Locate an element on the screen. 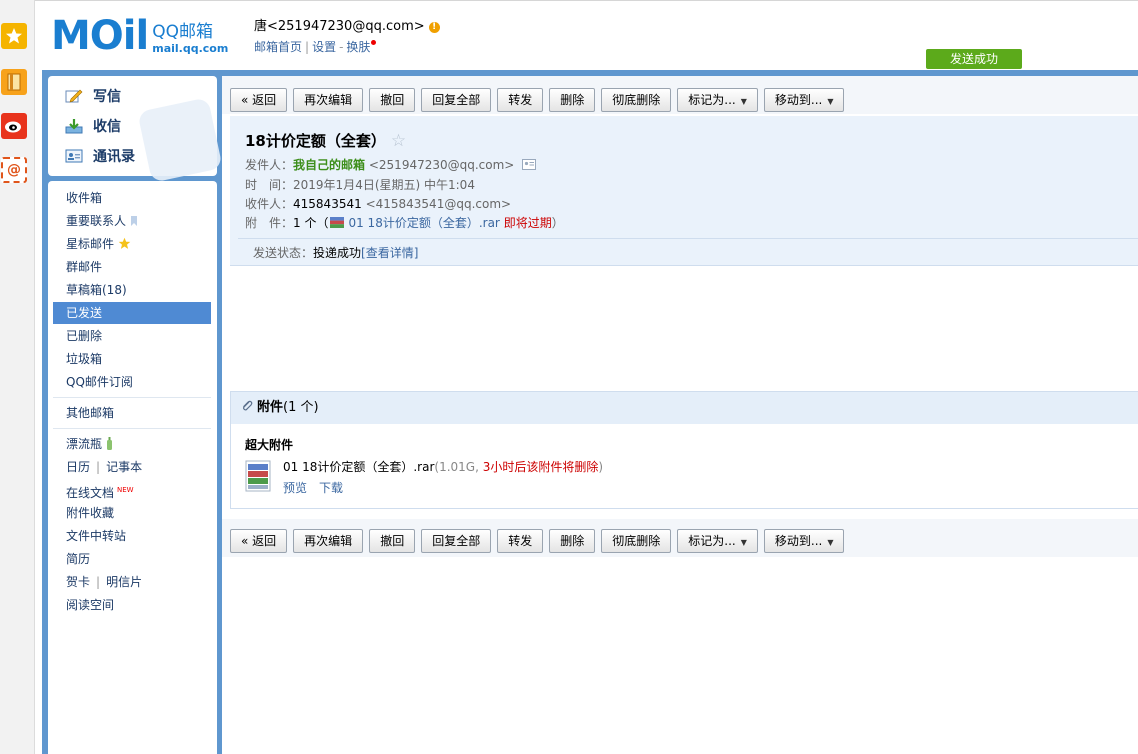 The height and width of the screenshot is (754, 1138). attachments-count: (1 个) is located at coordinates (301, 407).